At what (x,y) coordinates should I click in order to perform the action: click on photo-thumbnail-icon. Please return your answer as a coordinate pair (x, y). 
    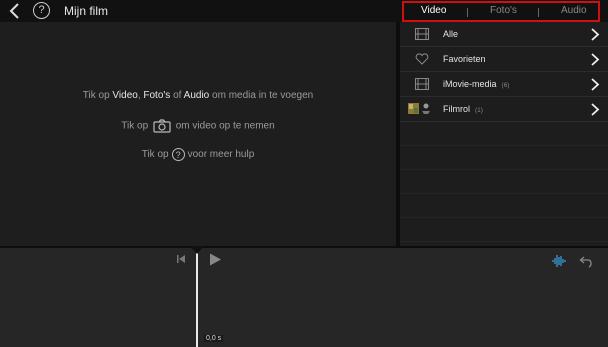
    Looking at the image, I should click on (419, 108).